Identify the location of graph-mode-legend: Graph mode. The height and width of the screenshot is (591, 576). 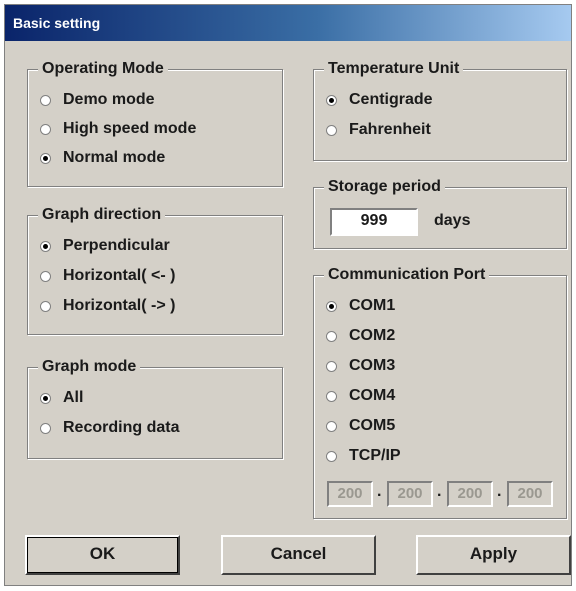
(89, 367).